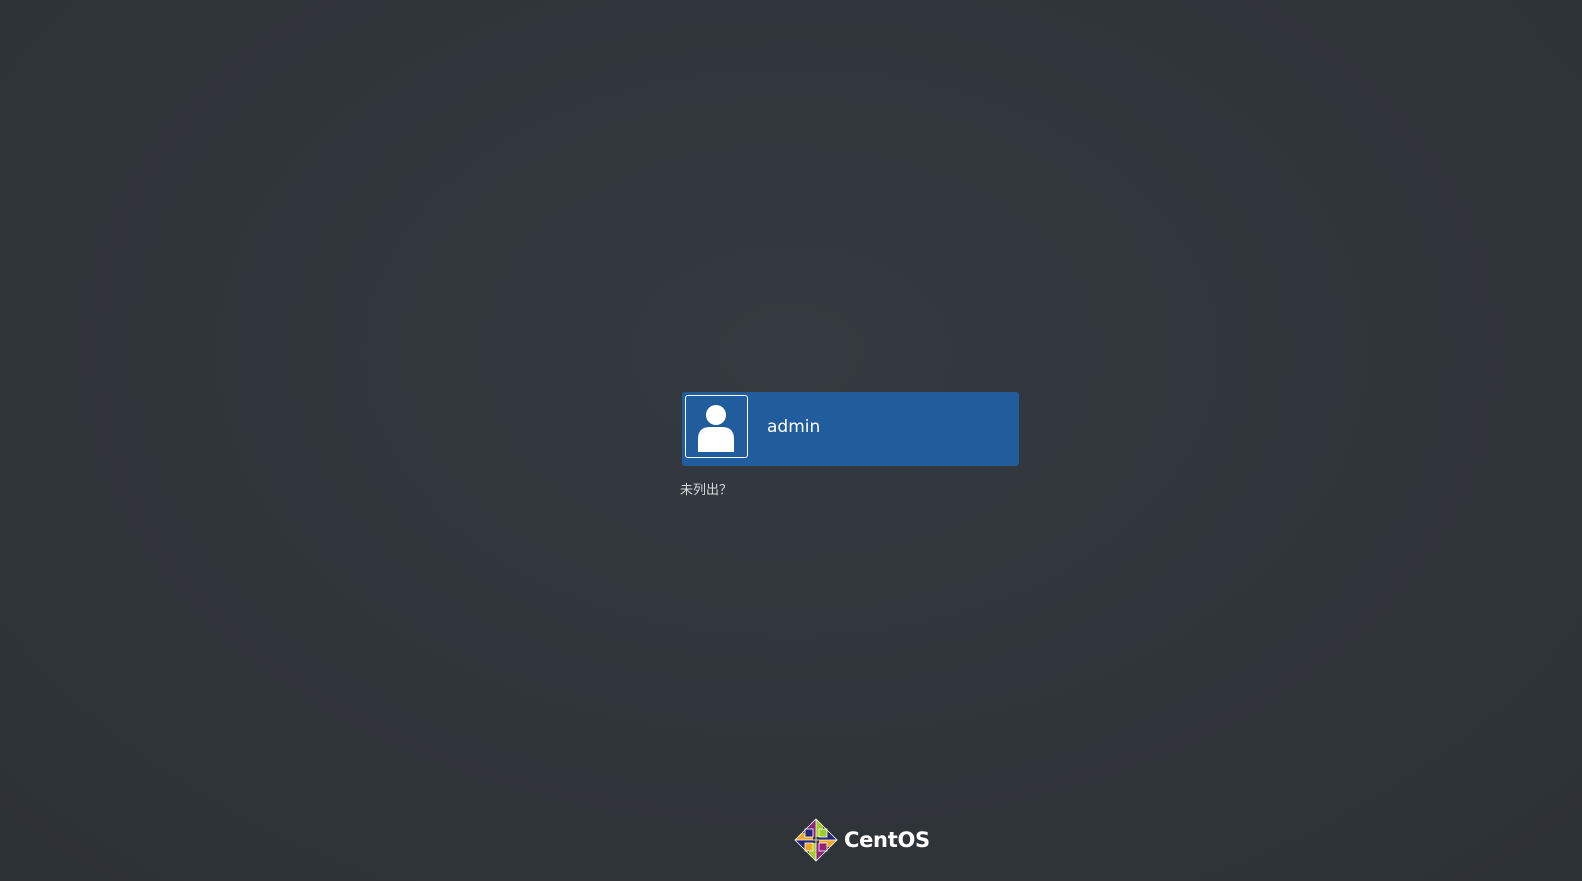 The height and width of the screenshot is (881, 1582). Describe the element at coordinates (887, 840) in the screenshot. I see `brand-wordmark: CentOS` at that location.